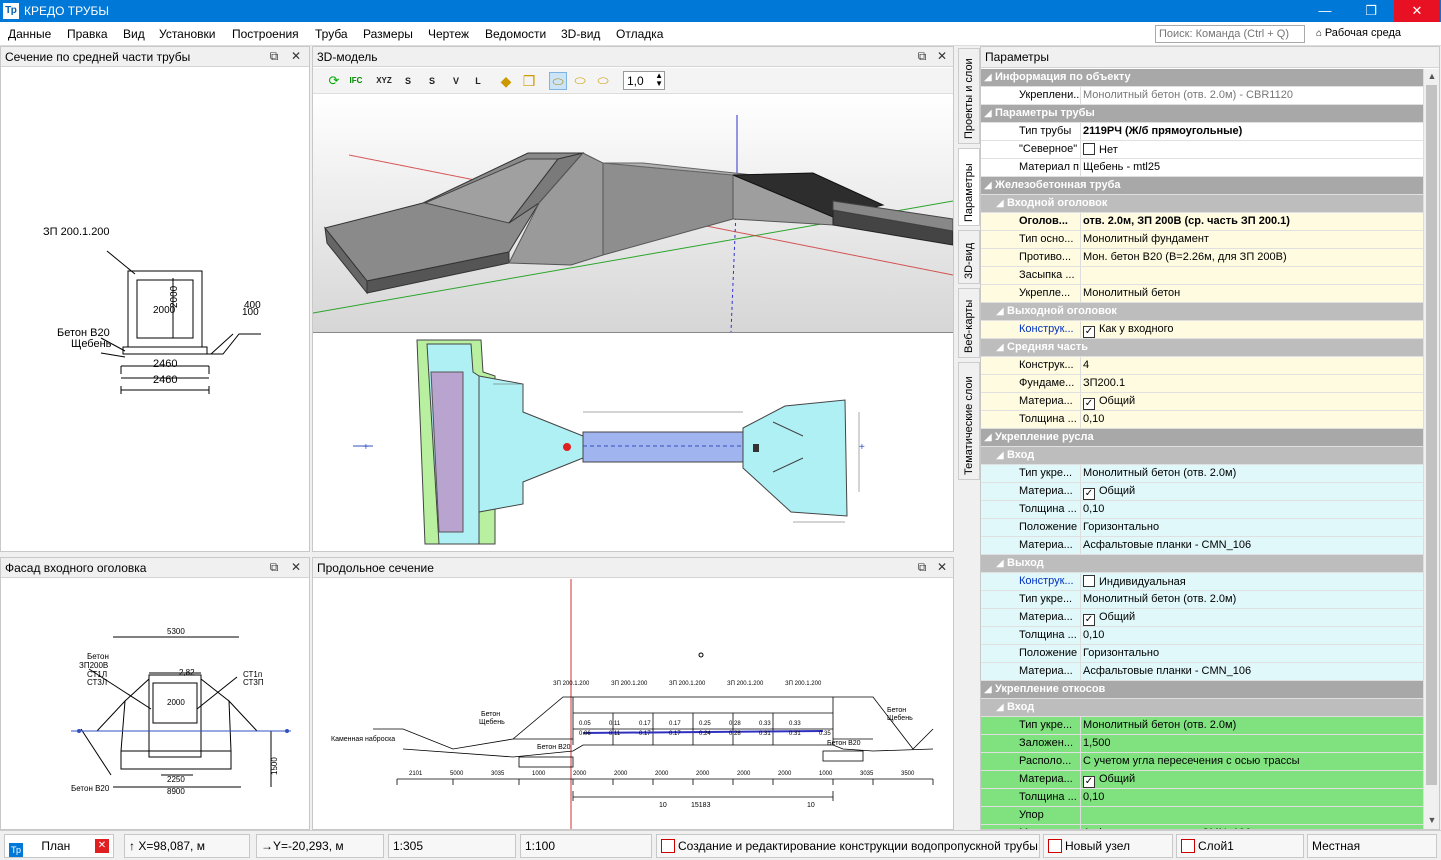 Image resolution: width=1441 pixels, height=860 pixels. I want to click on param-subsection-header: ◢ Выходной оголовок, so click(1202, 312).